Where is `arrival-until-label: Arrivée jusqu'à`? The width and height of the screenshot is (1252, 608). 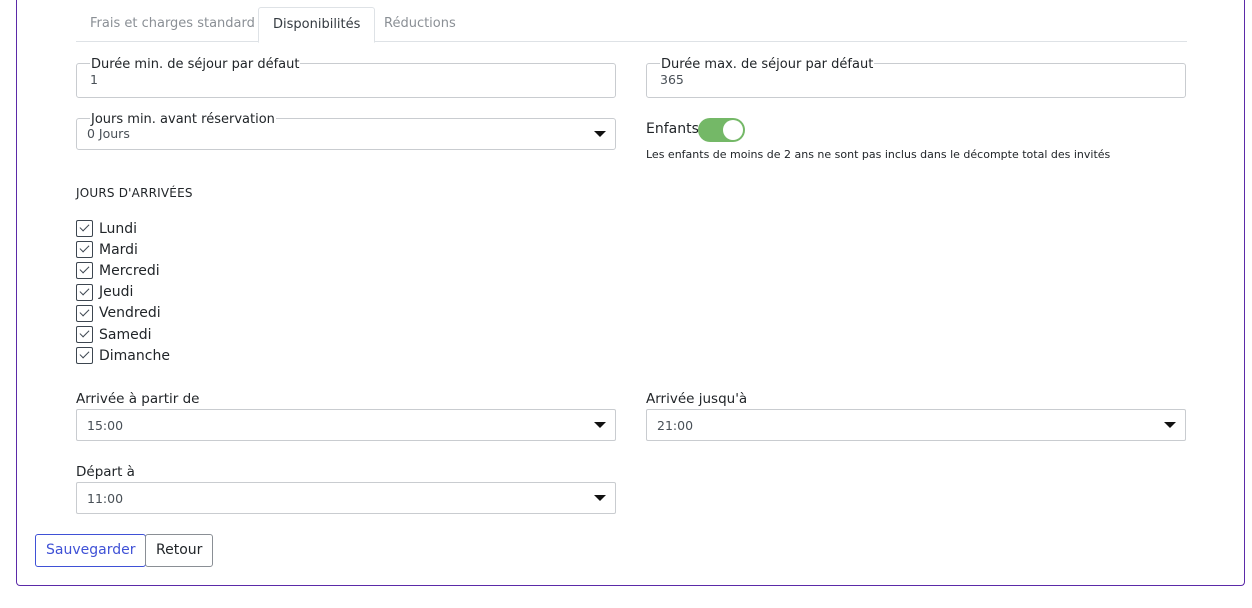
arrival-until-label: Arrivée jusqu'à is located at coordinates (697, 399).